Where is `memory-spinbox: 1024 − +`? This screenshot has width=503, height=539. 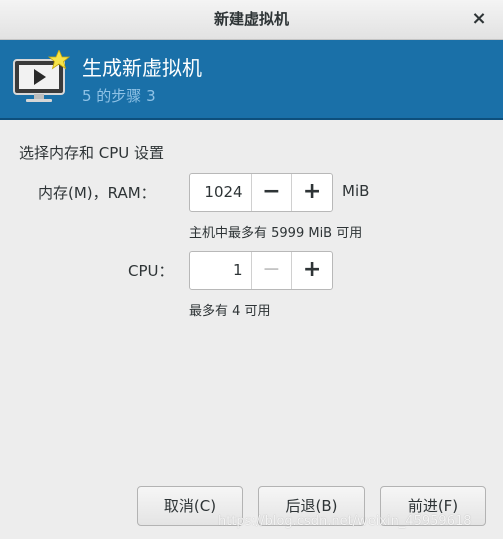 memory-spinbox: 1024 − + is located at coordinates (261, 192).